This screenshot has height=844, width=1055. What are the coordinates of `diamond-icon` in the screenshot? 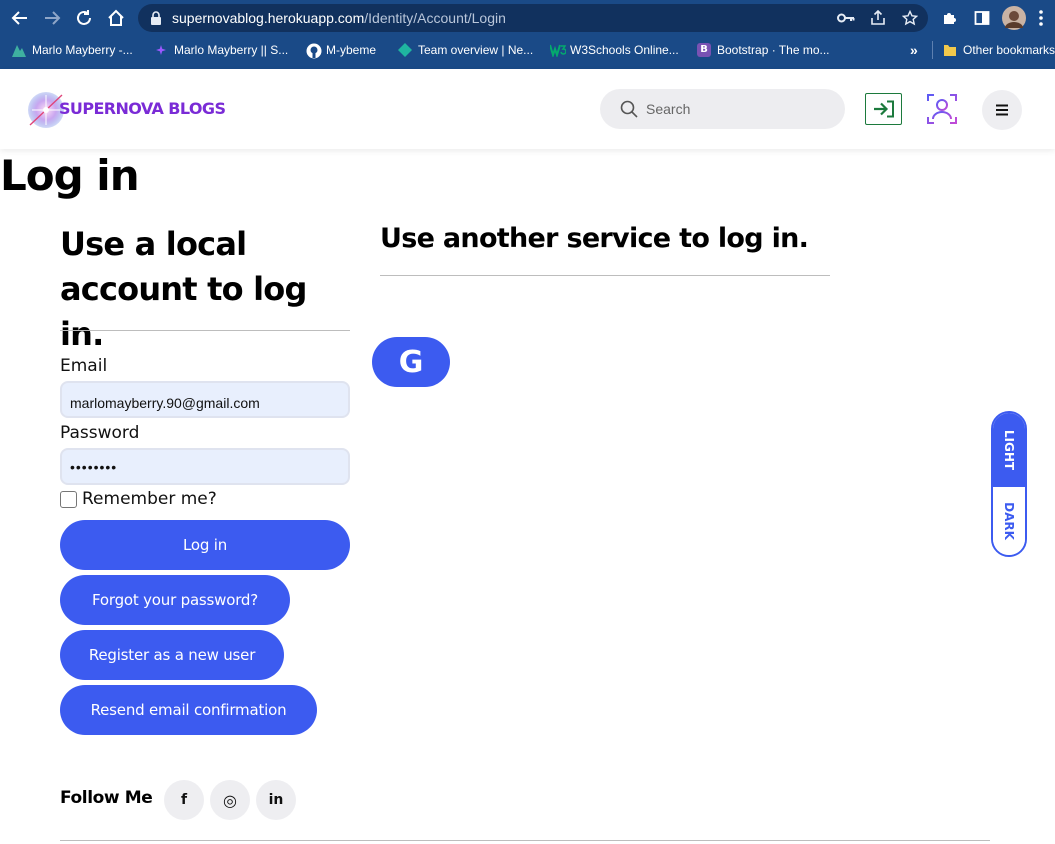 It's located at (405, 50).